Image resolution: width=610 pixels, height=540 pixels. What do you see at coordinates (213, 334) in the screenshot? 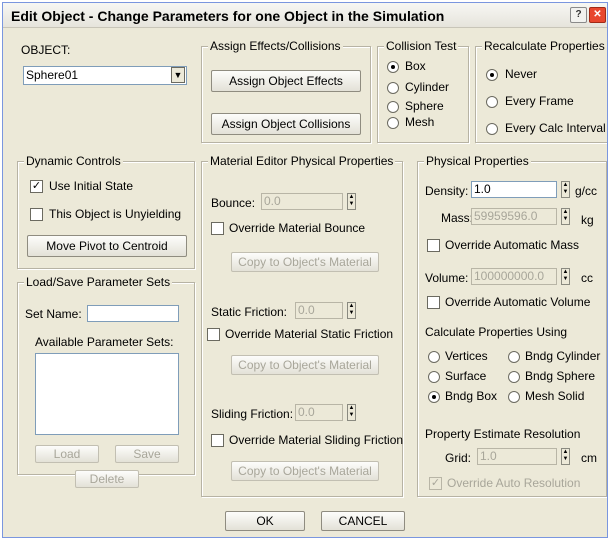
I see `override-static-friction-checkbox` at bounding box center [213, 334].